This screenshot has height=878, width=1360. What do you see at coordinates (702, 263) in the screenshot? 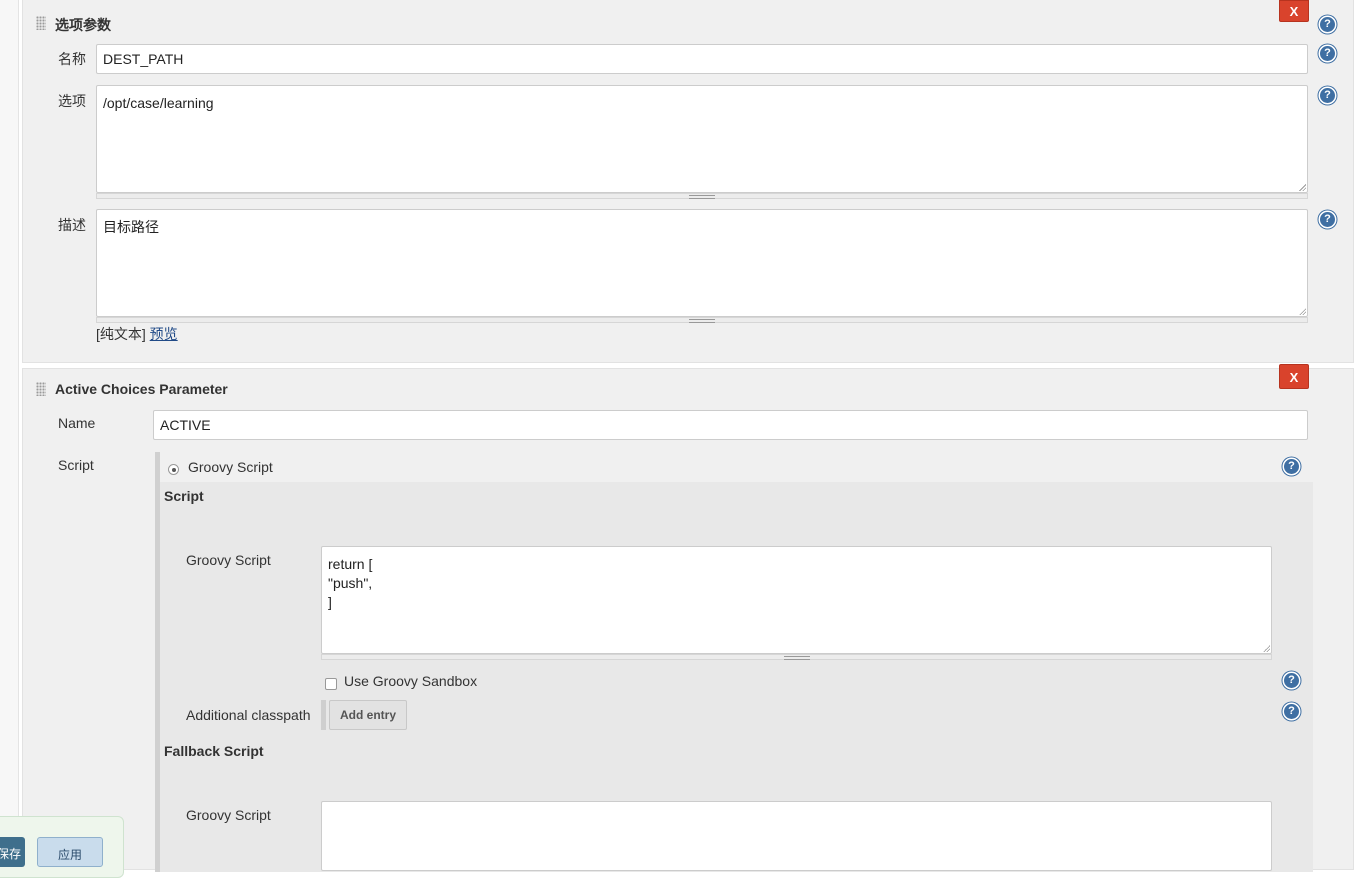
I see `description-textarea: 目标路径` at bounding box center [702, 263].